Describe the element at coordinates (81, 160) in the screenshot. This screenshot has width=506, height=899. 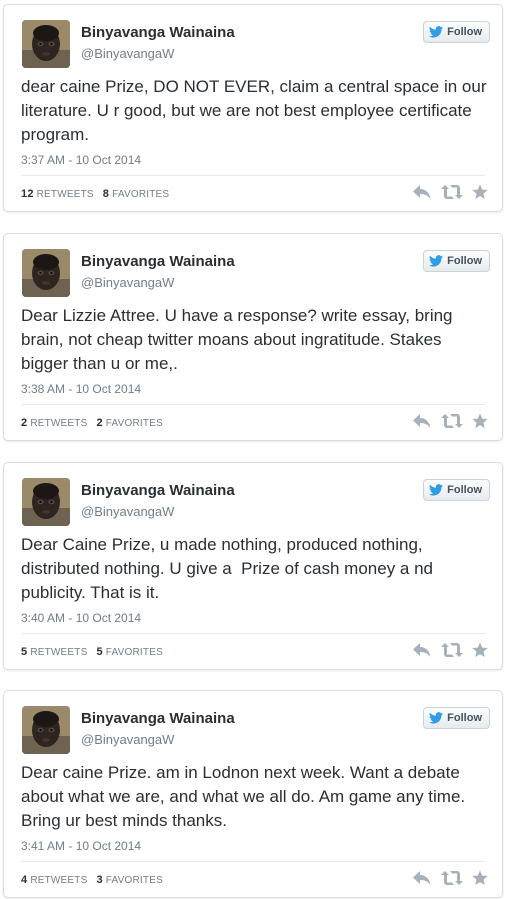
I see `tweet-timestamp: 3:37 AM - 10 Oct 2014` at that location.